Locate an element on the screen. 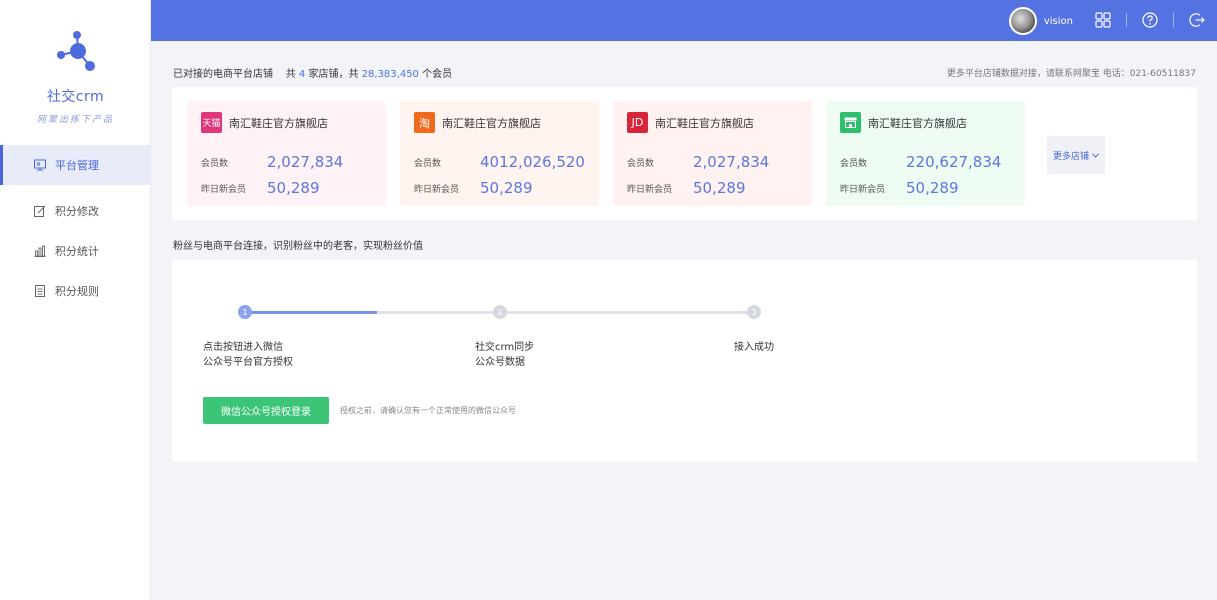 The height and width of the screenshot is (600, 1217). sidebar-item-label: 积分规则 is located at coordinates (77, 291).